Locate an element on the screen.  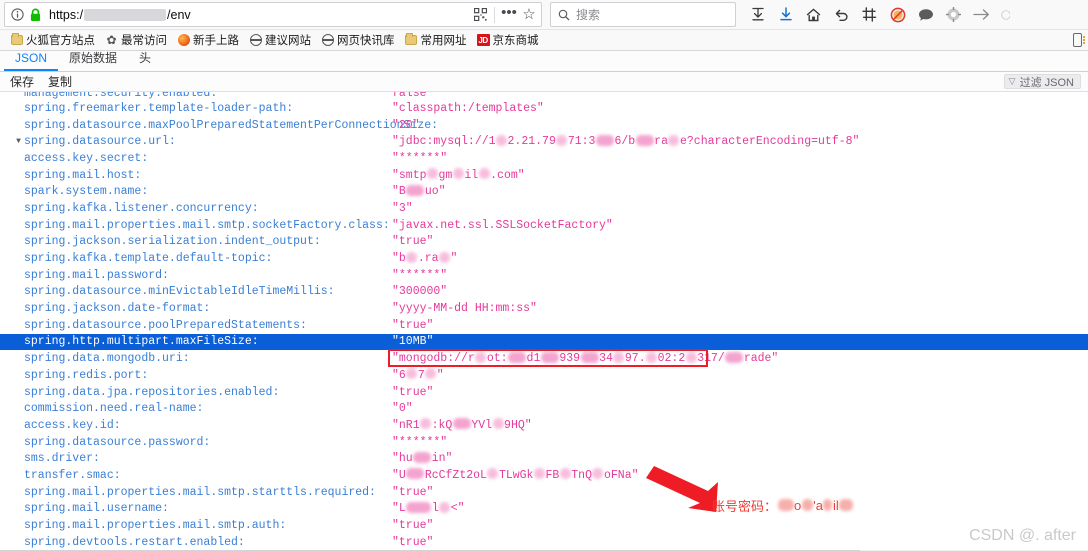
bookmark-jd-mall: JD 京东商城 is located at coordinates (508, 40).